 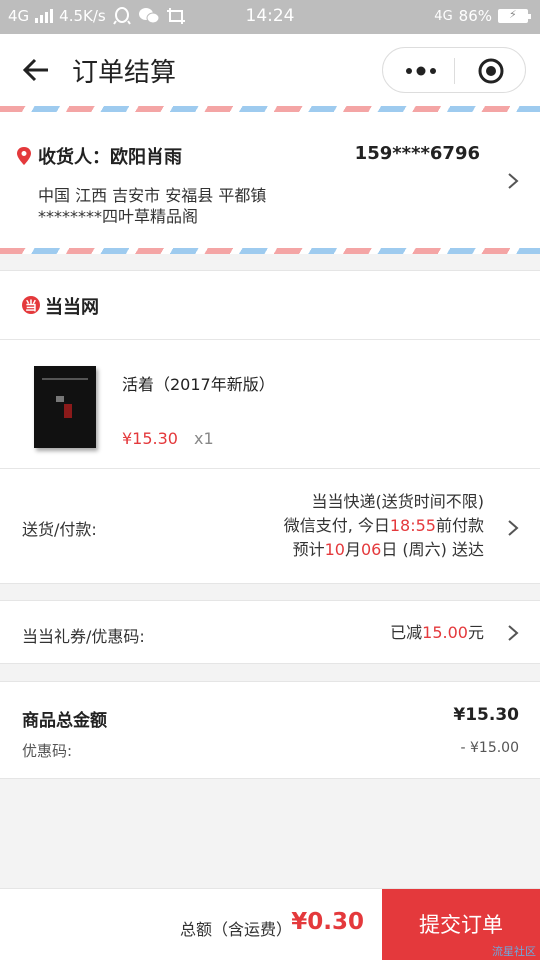 What do you see at coordinates (490, 748) in the screenshot?
I see `promo-value: - ¥15.00` at bounding box center [490, 748].